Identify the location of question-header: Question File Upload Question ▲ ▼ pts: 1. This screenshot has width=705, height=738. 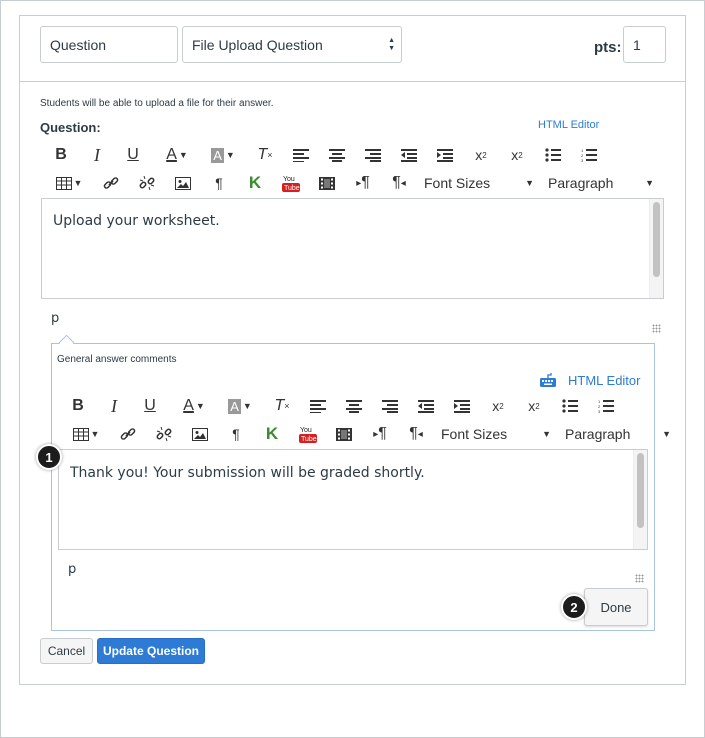
(352, 49).